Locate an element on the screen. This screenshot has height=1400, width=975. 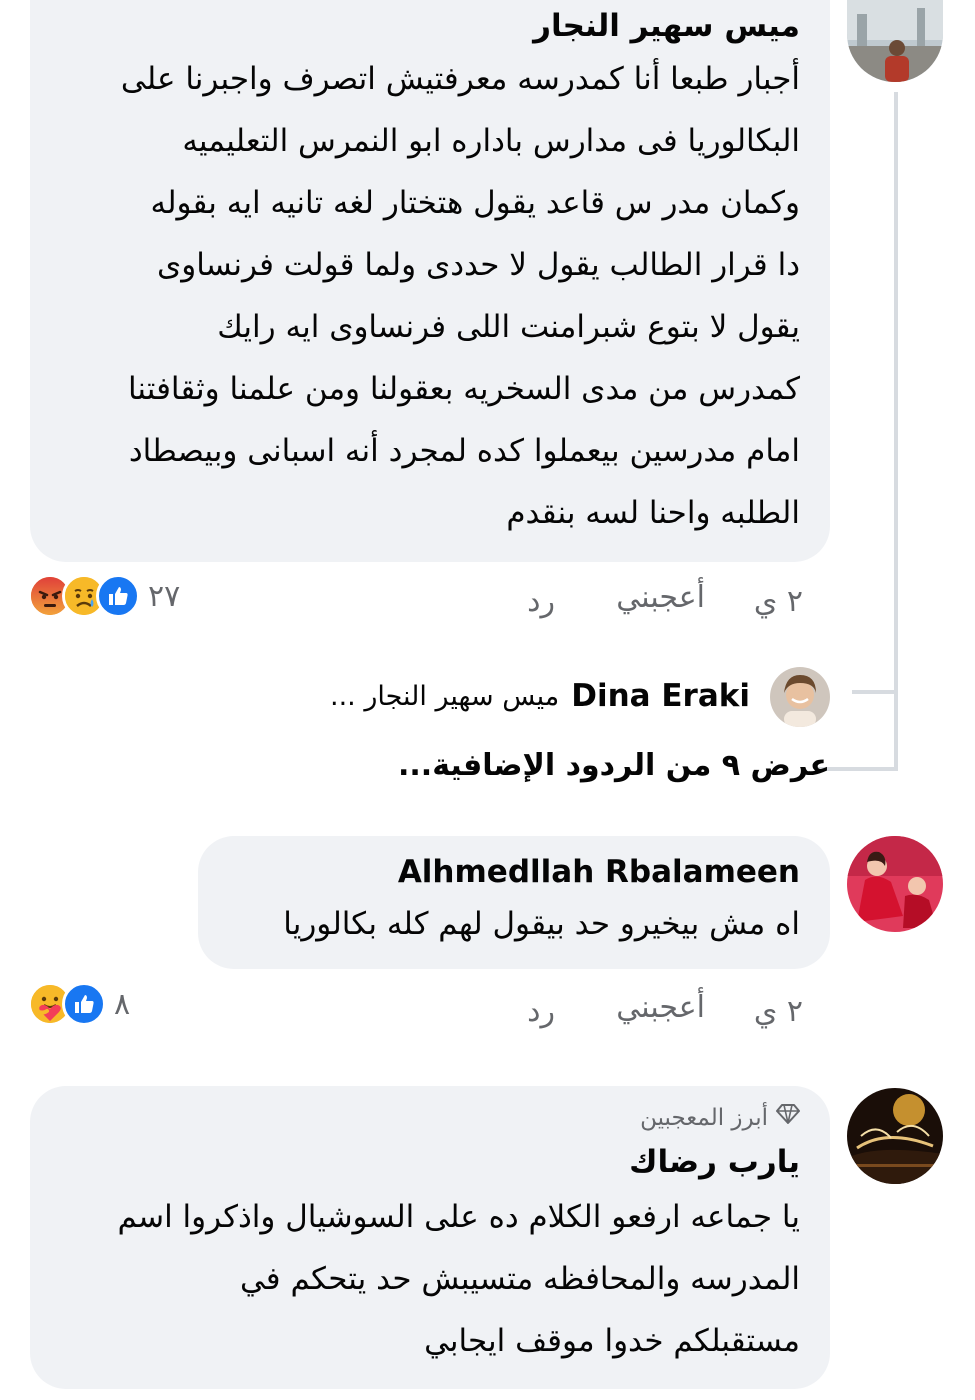
comment-text-line: المدرسه والمحافظه متسيبش حد يتحكم في is located at coordinates (519, 1279).